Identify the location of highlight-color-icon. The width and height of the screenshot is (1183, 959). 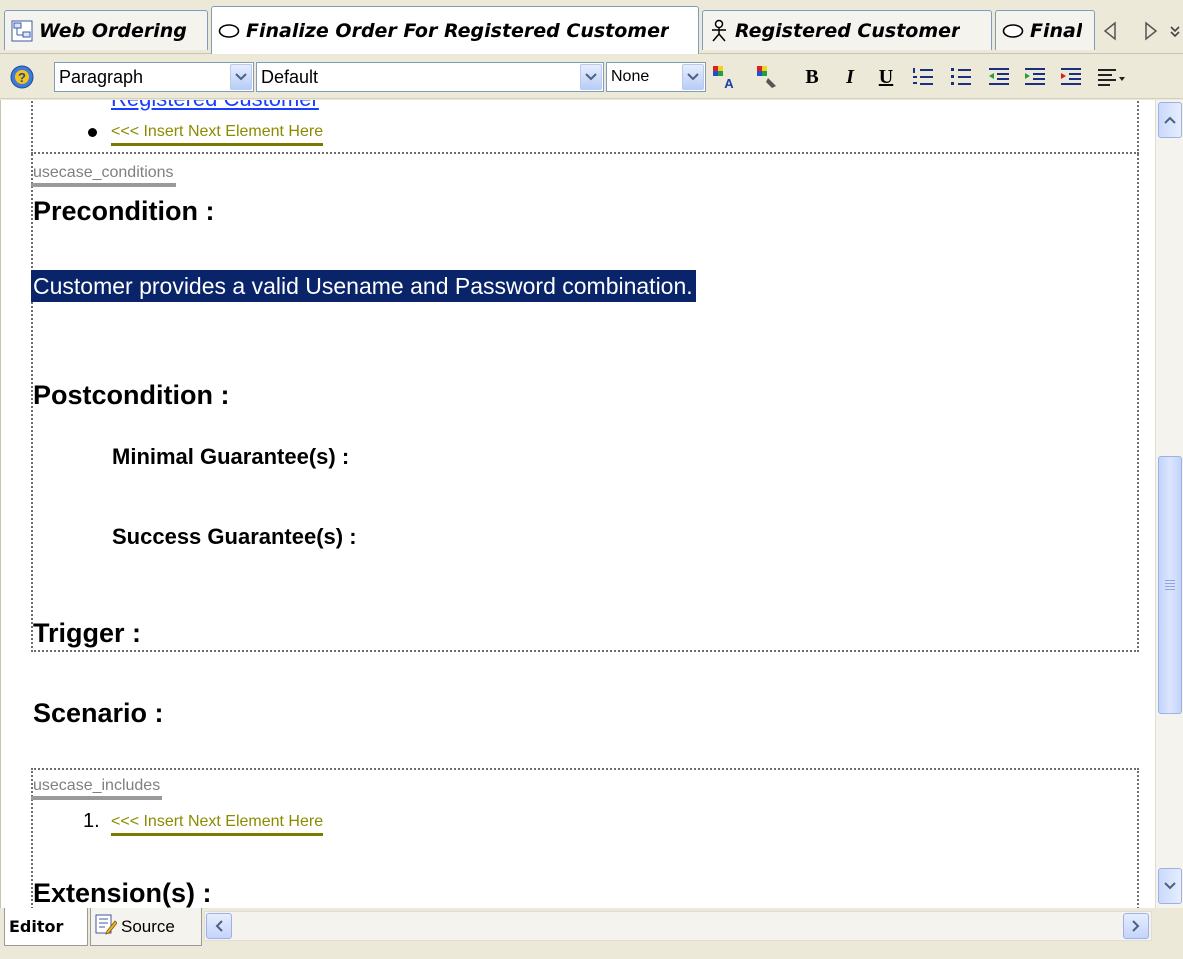
(767, 77).